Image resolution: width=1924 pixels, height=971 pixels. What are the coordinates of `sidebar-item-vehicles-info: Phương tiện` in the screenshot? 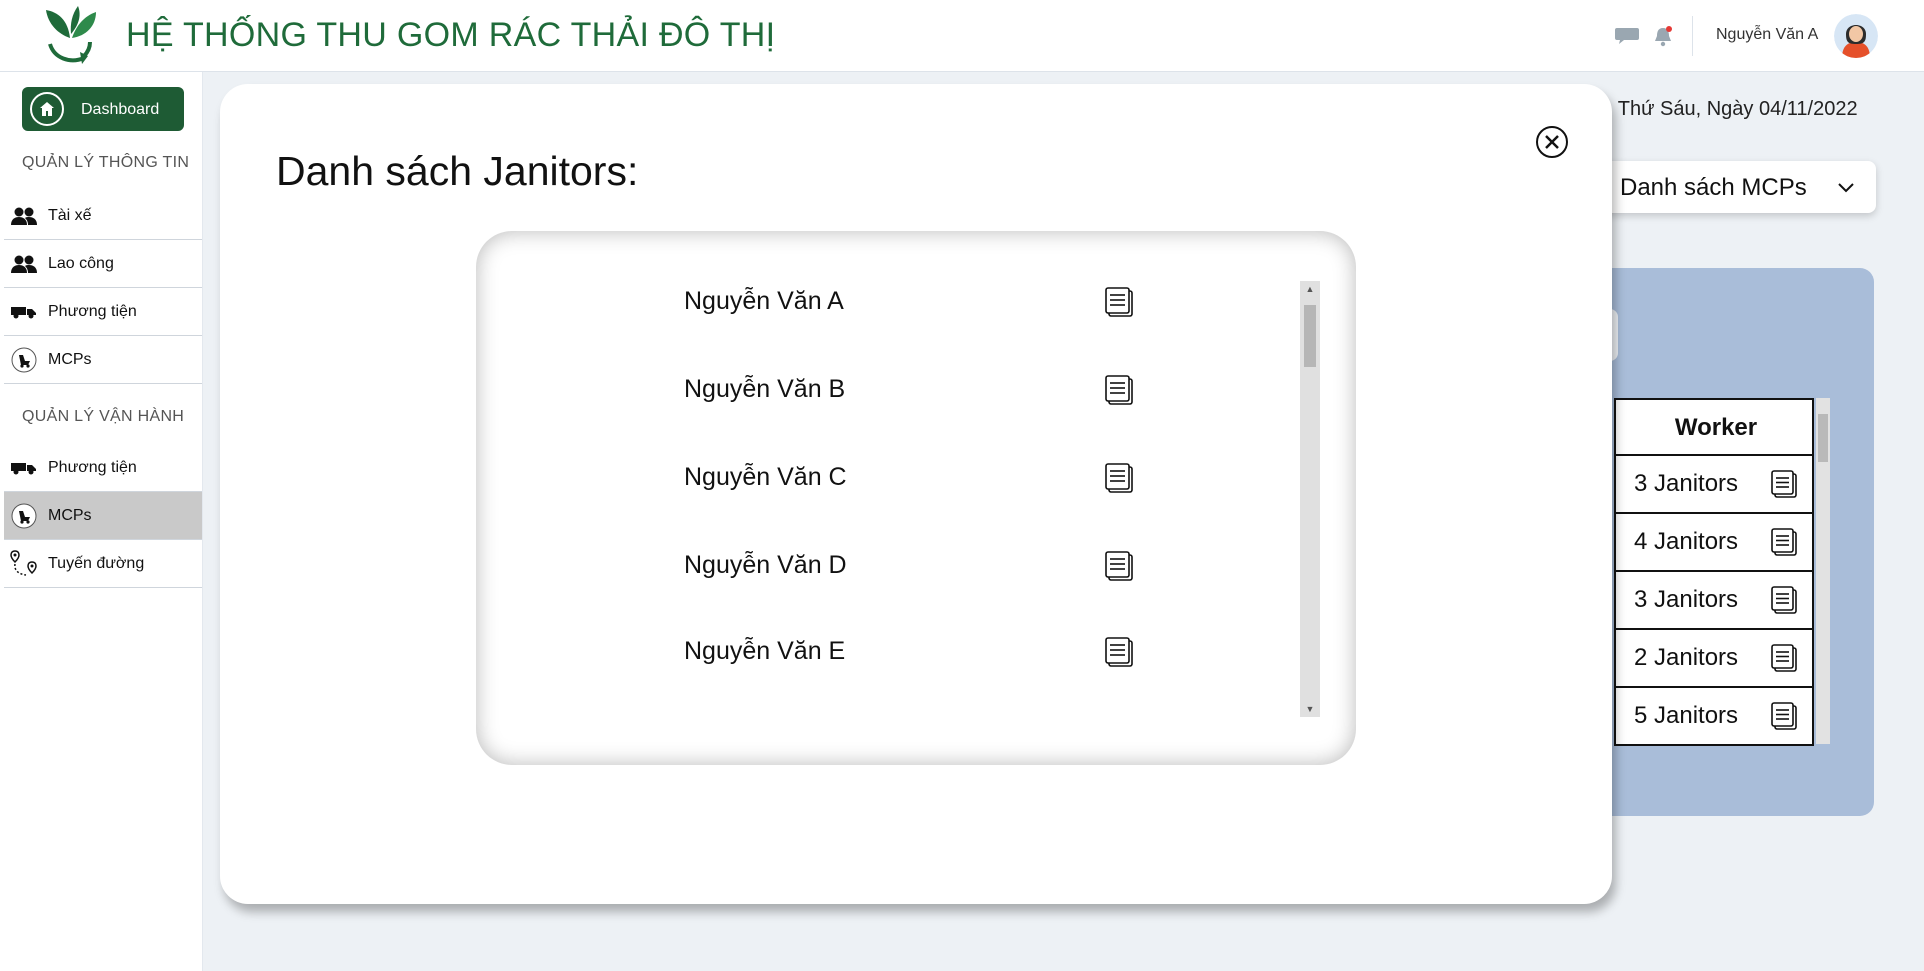 It's located at (103, 312).